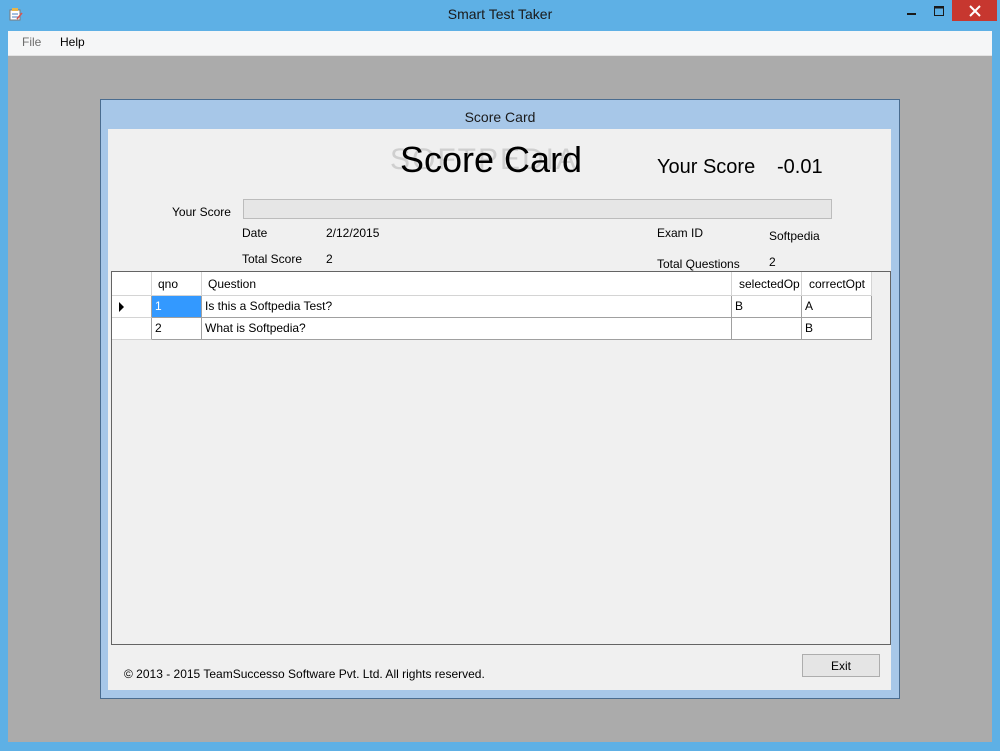  I want to click on maximize-button, so click(938, 10).